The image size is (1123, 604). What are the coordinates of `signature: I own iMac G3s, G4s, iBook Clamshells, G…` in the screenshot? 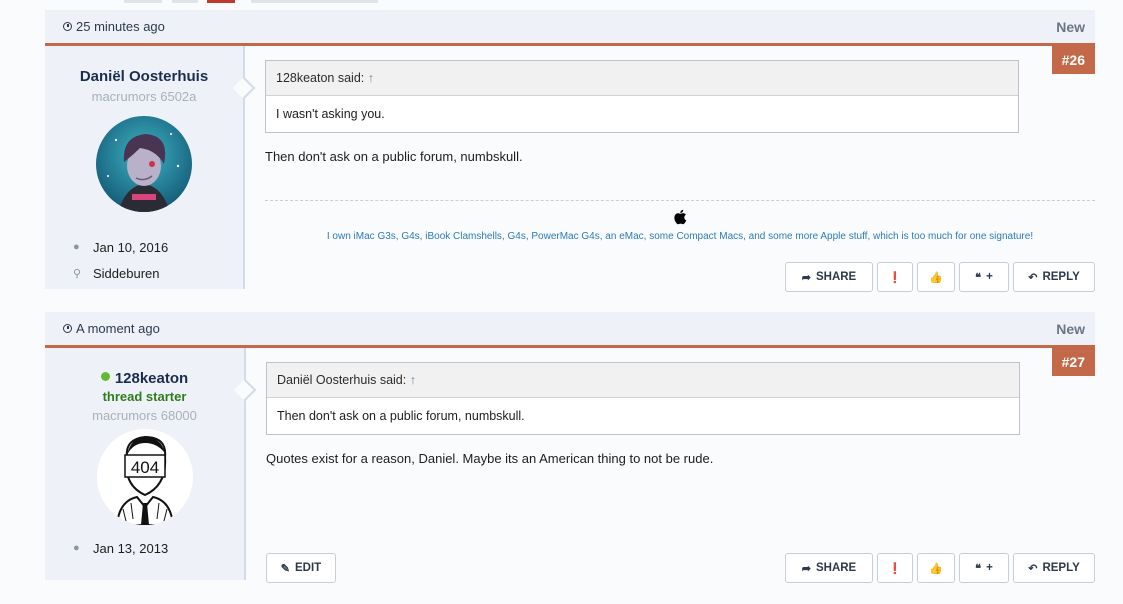 It's located at (680, 221).